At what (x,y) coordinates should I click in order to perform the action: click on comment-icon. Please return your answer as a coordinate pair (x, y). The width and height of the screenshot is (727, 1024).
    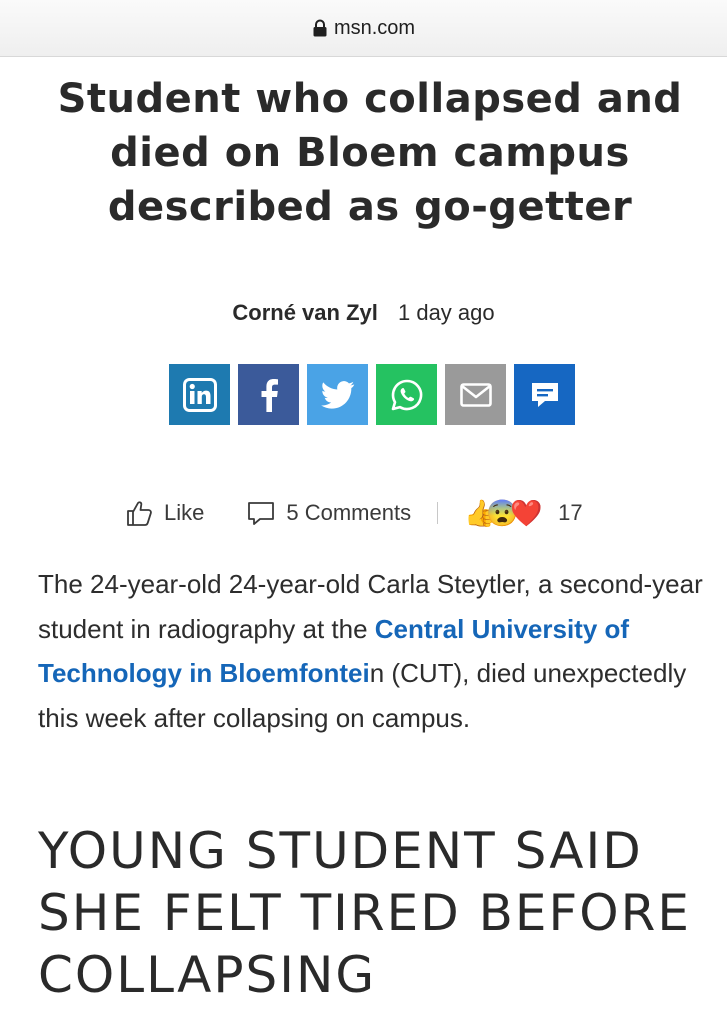
    Looking at the image, I should click on (544, 394).